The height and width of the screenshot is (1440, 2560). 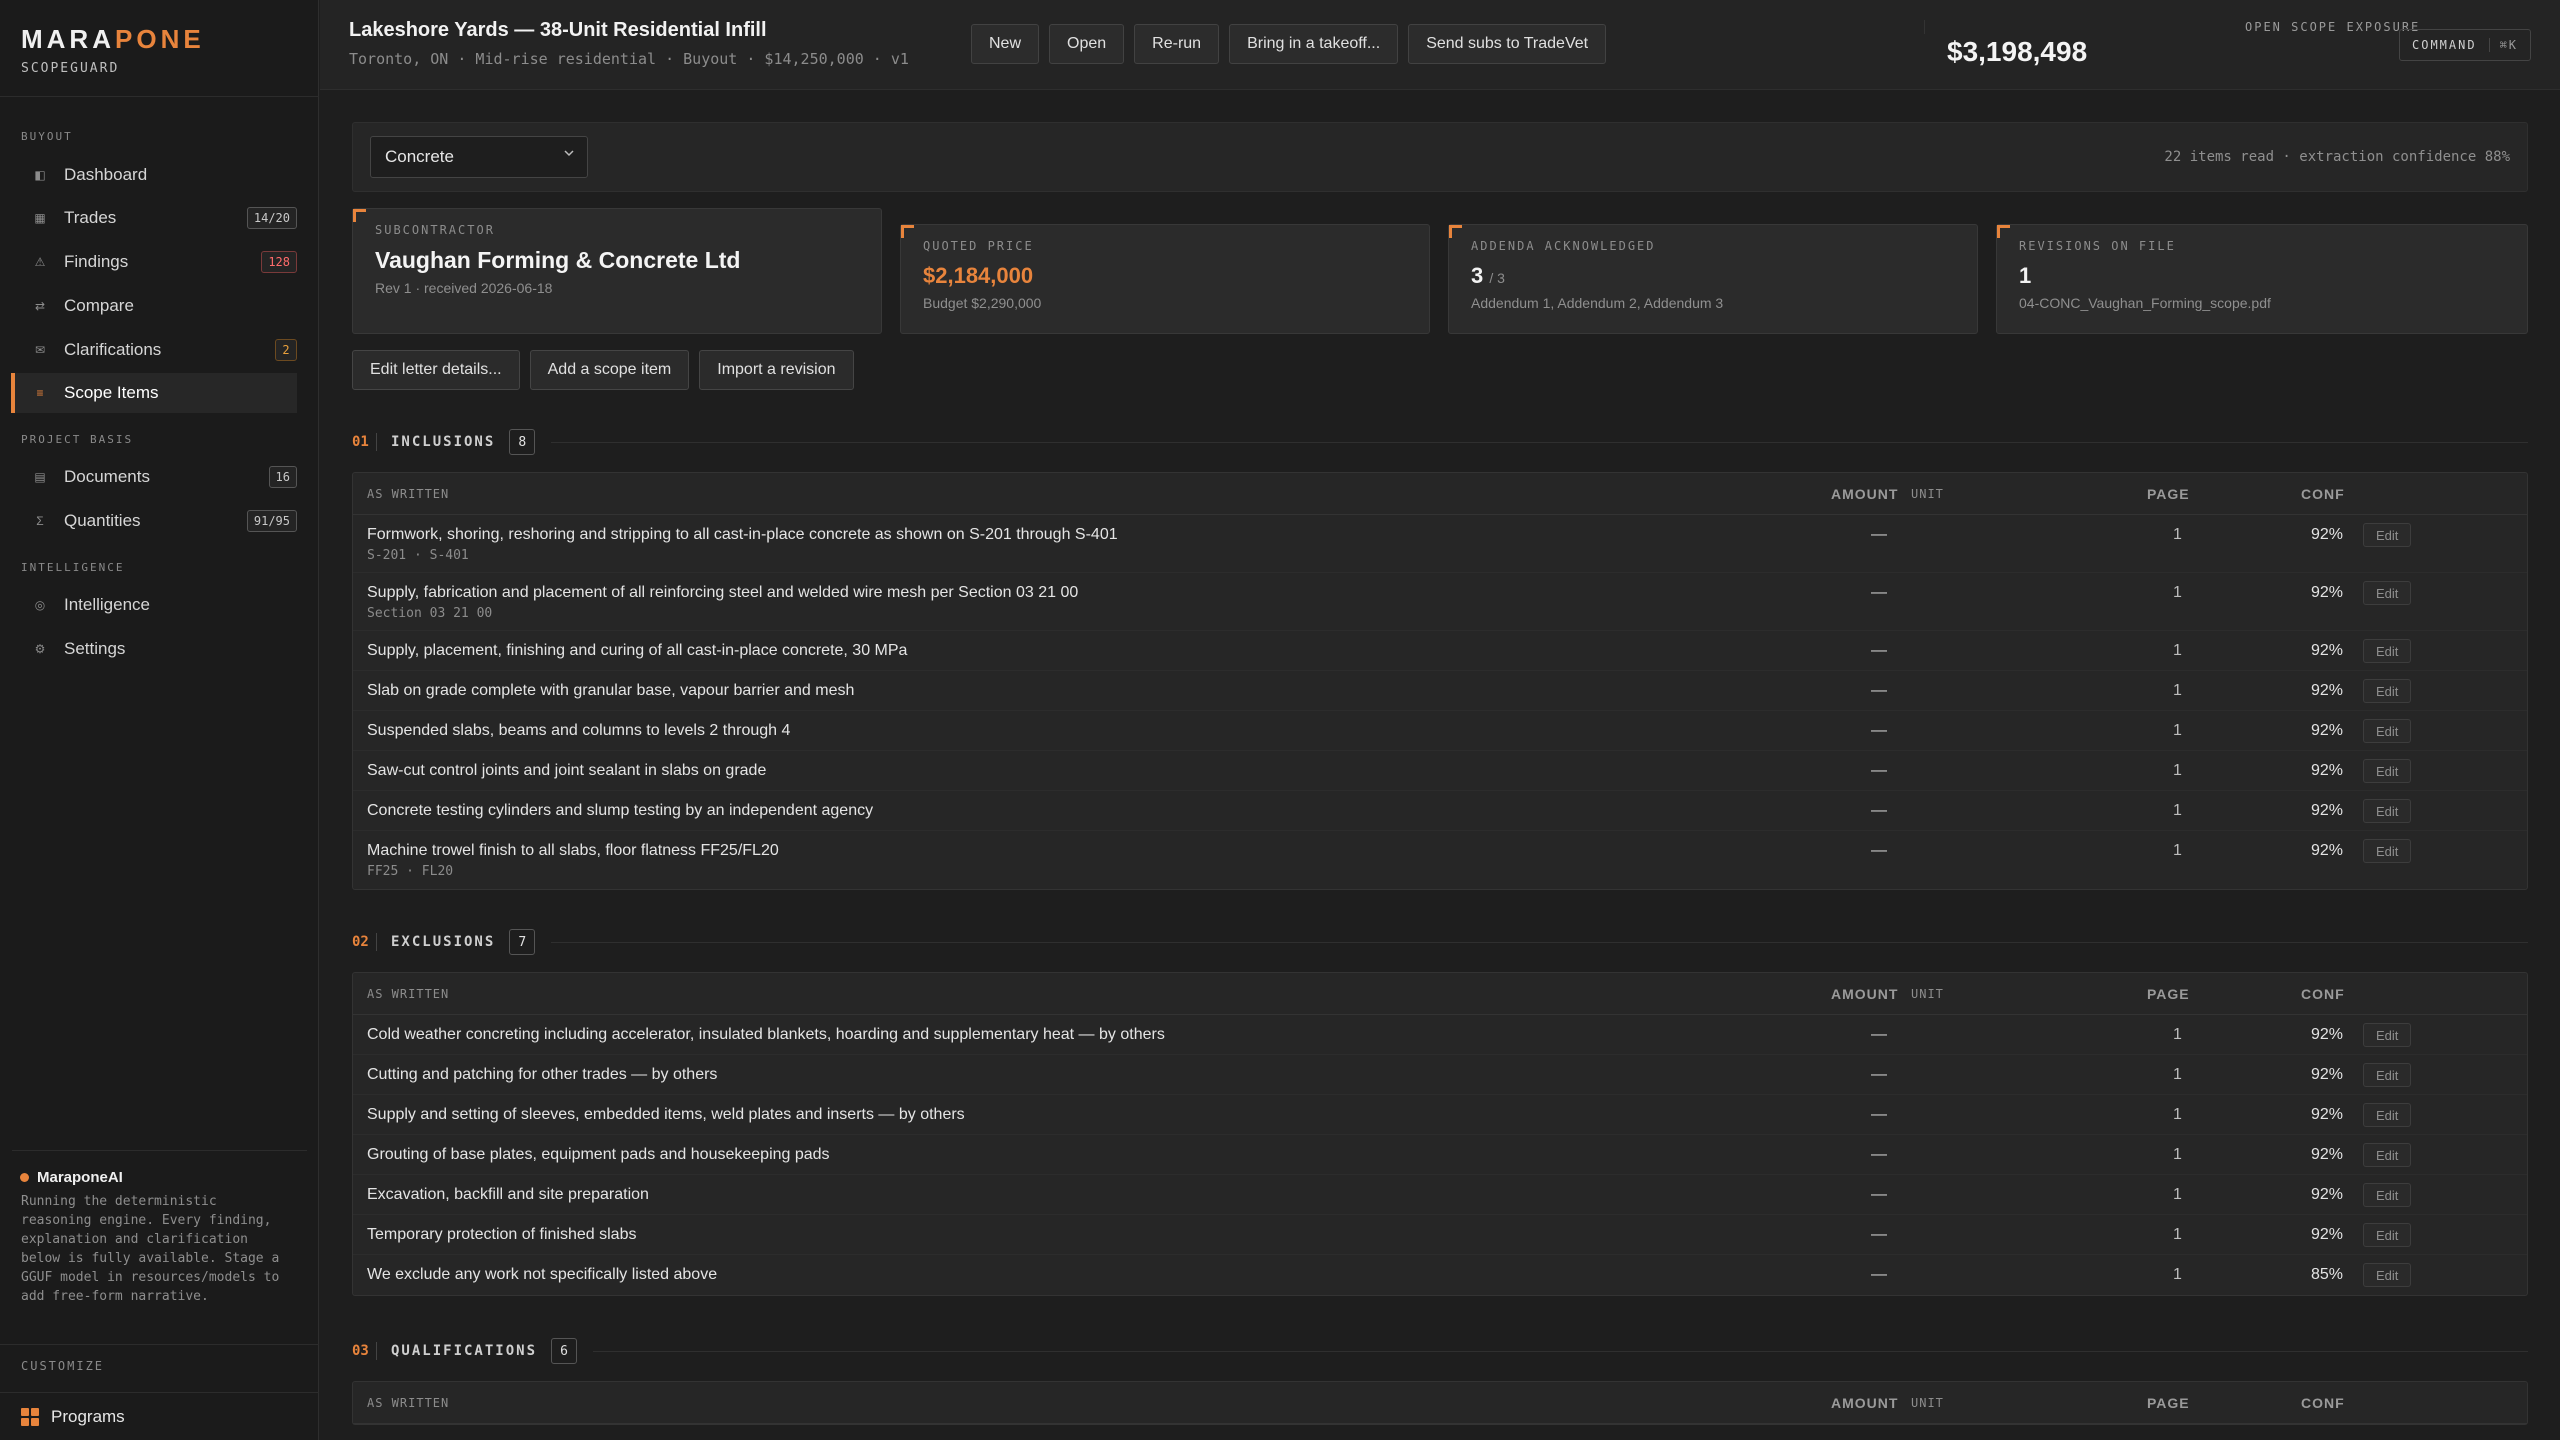 I want to click on revisions-count: 1, so click(x=2025, y=275).